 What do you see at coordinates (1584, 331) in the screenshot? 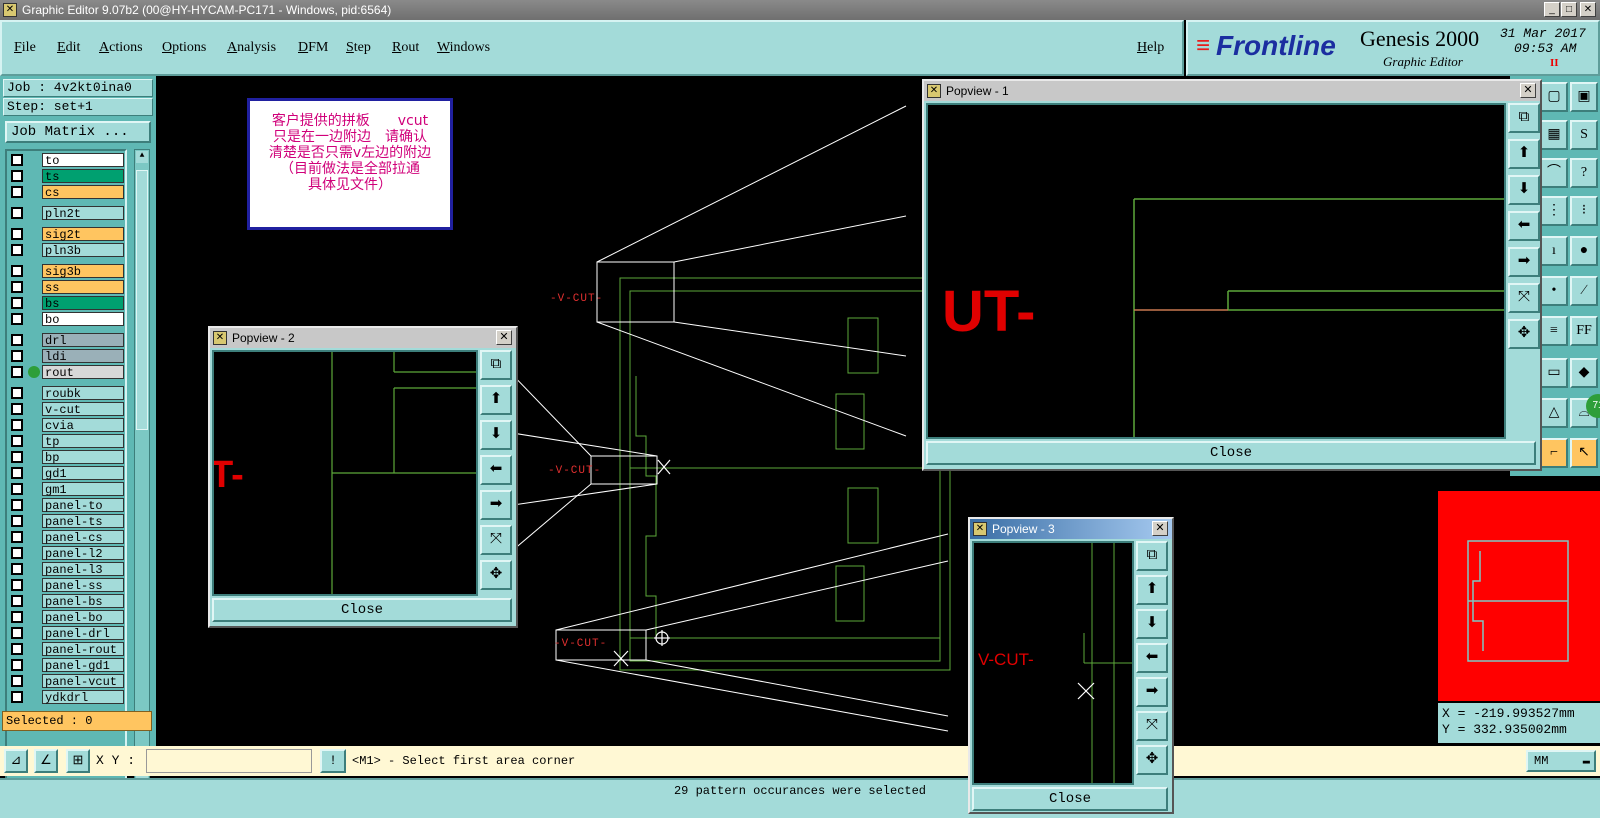
I see `tool-ff-icon: FF` at bounding box center [1584, 331].